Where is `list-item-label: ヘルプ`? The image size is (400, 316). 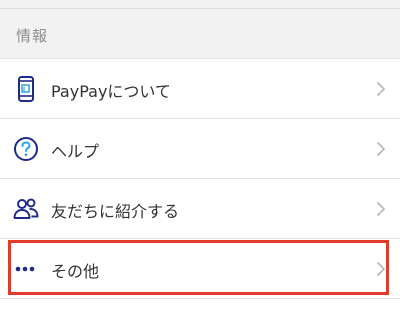 list-item-label: ヘルプ is located at coordinates (75, 151).